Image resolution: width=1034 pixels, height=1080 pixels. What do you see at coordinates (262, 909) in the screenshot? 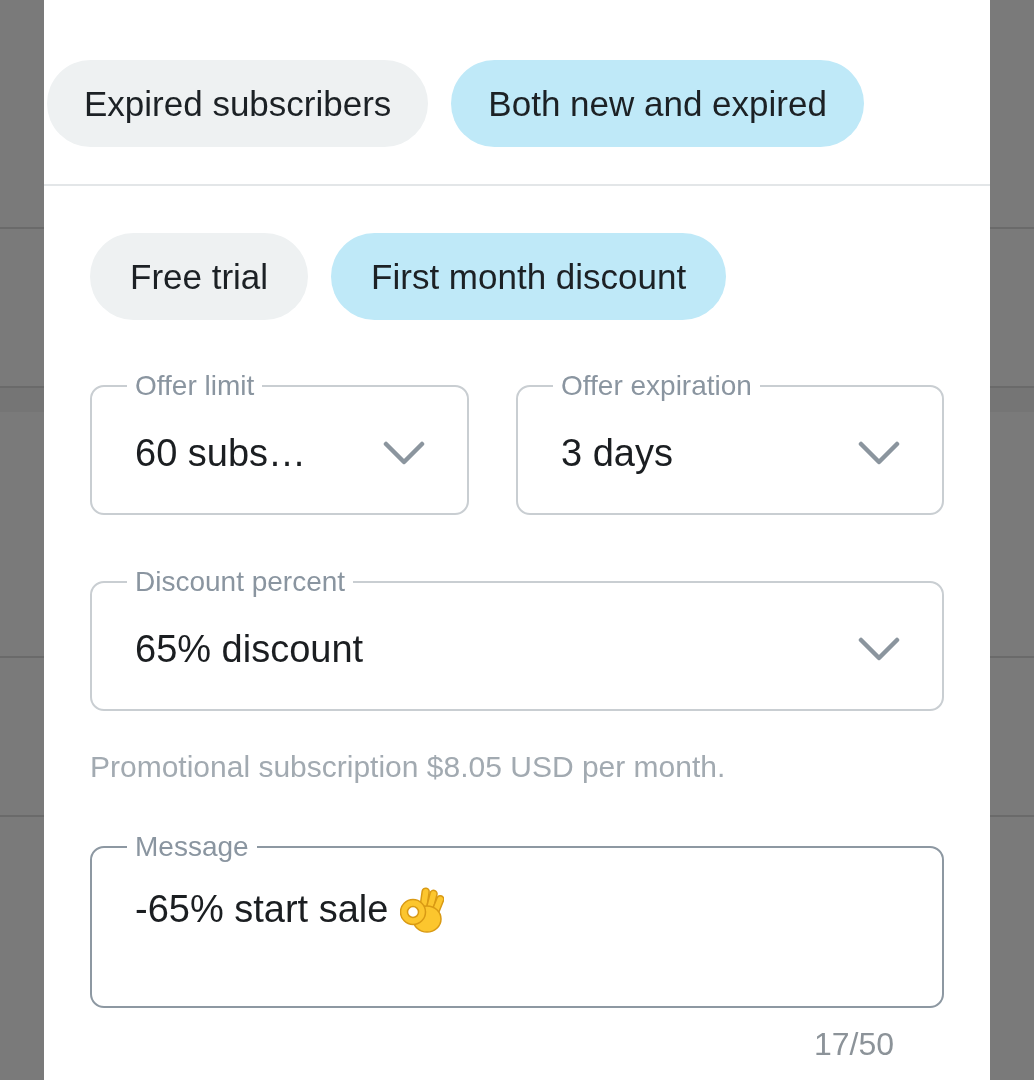
I see `message-text: -65% start sale` at bounding box center [262, 909].